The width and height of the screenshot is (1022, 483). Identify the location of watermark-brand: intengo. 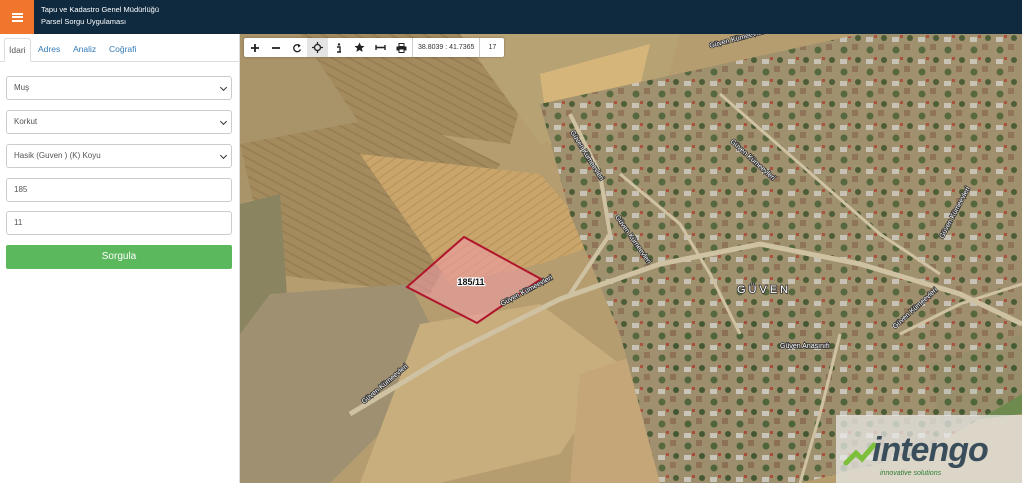
(930, 450).